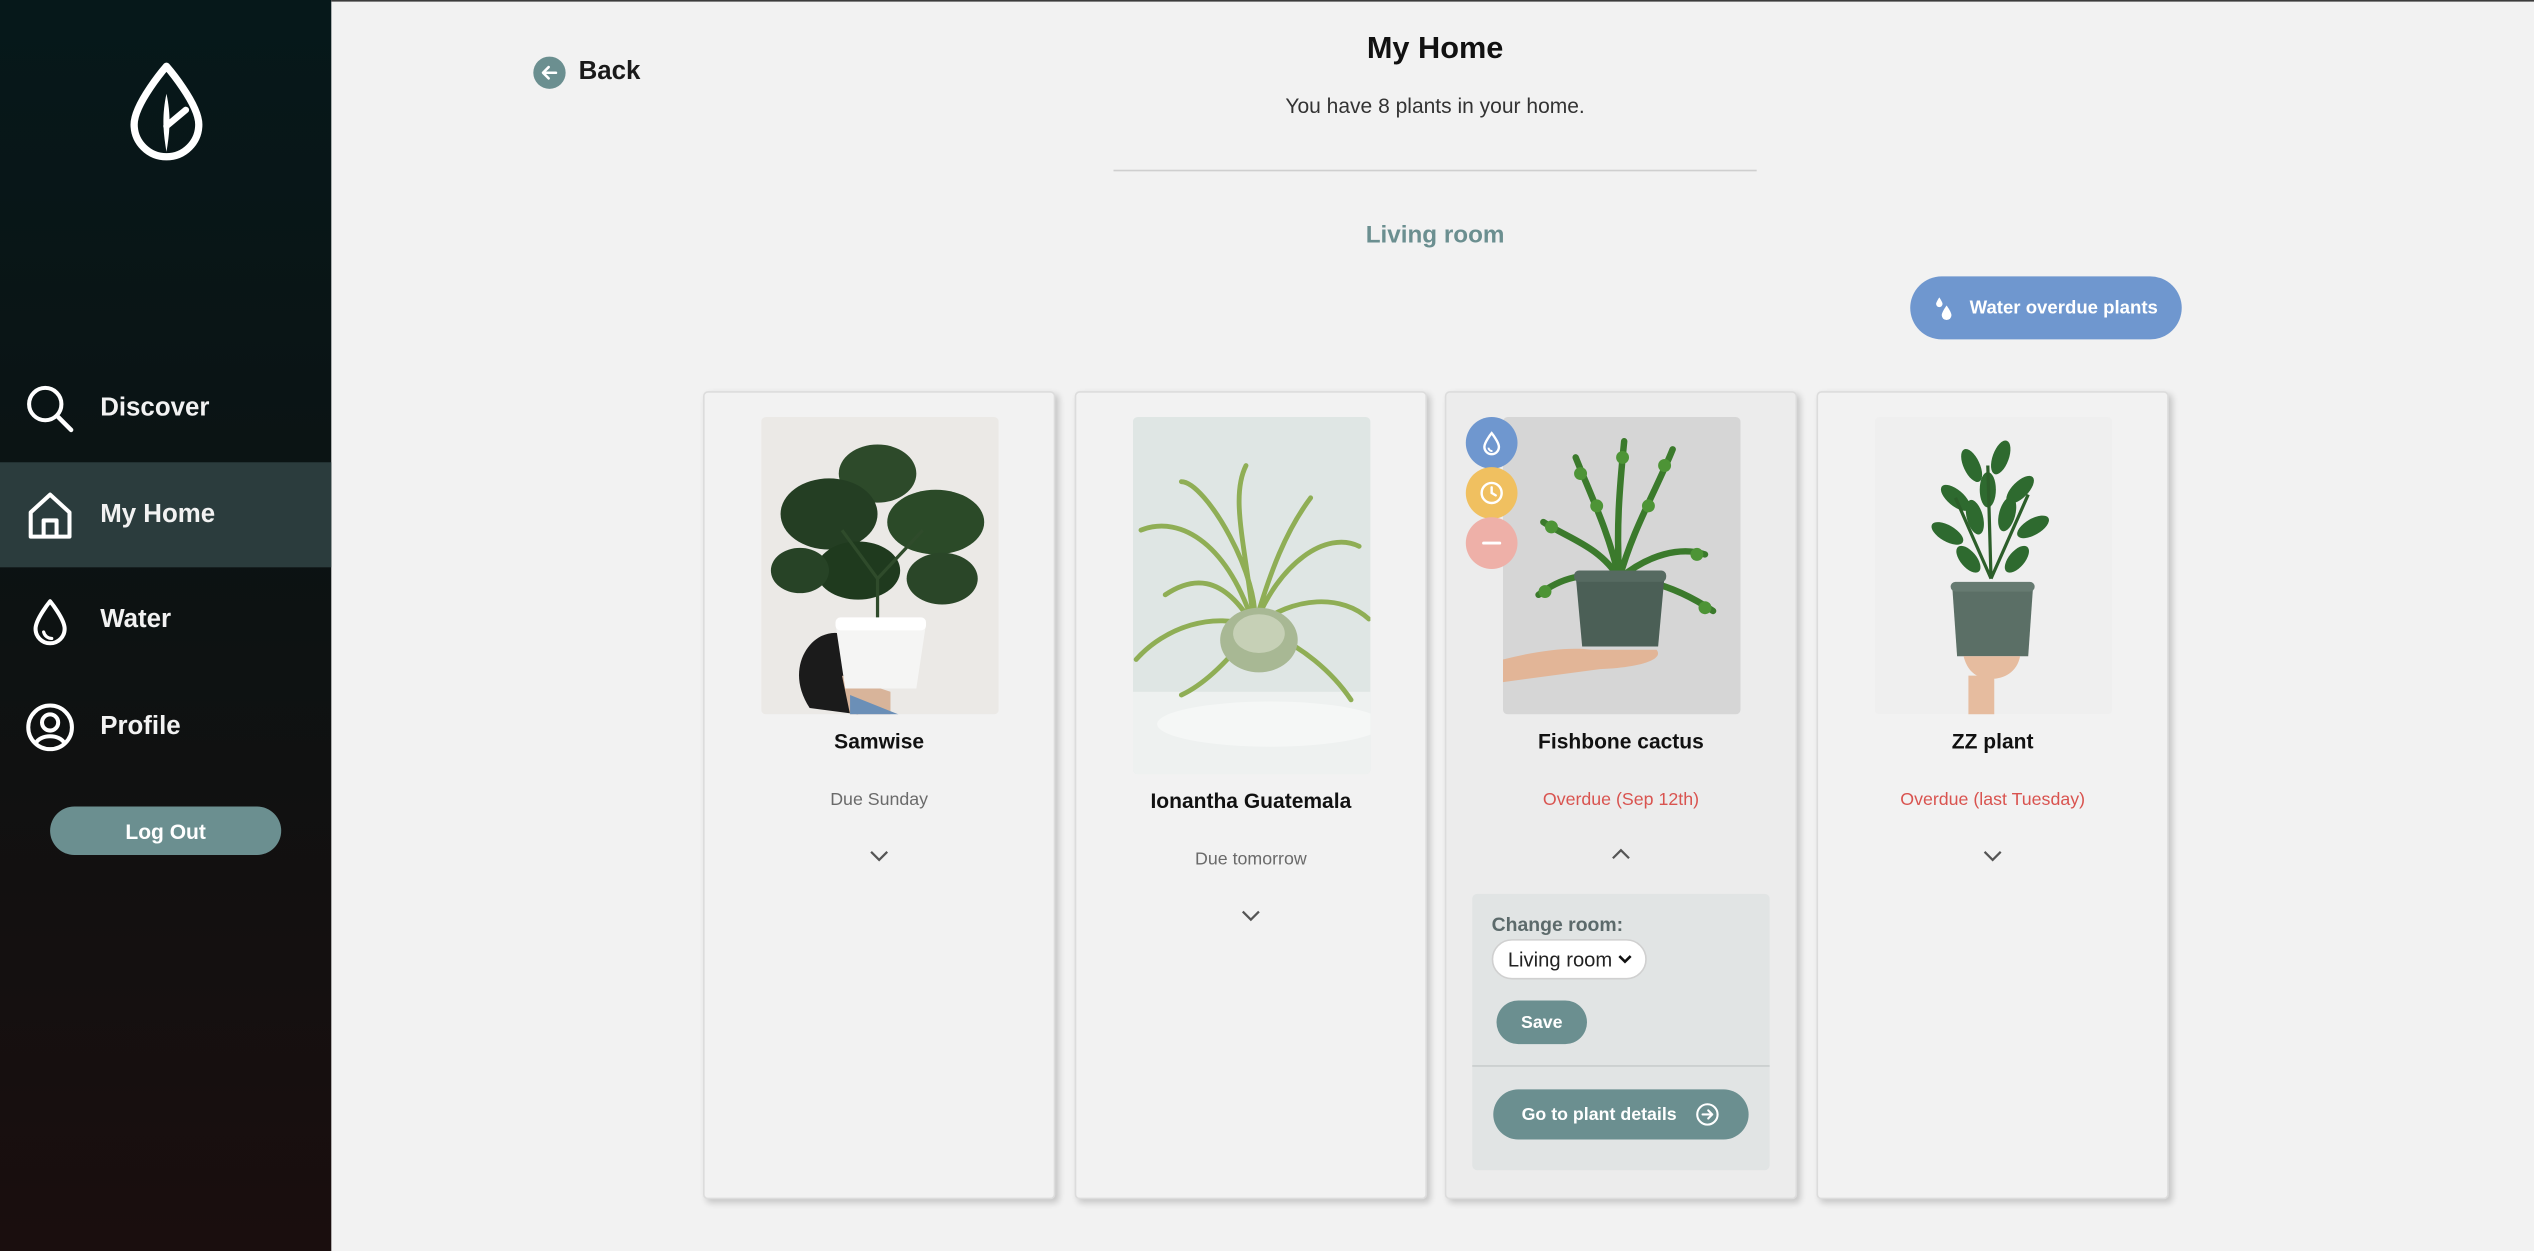 This screenshot has width=2534, height=1251. Describe the element at coordinates (136, 619) in the screenshot. I see `nav-label-water: Water` at that location.